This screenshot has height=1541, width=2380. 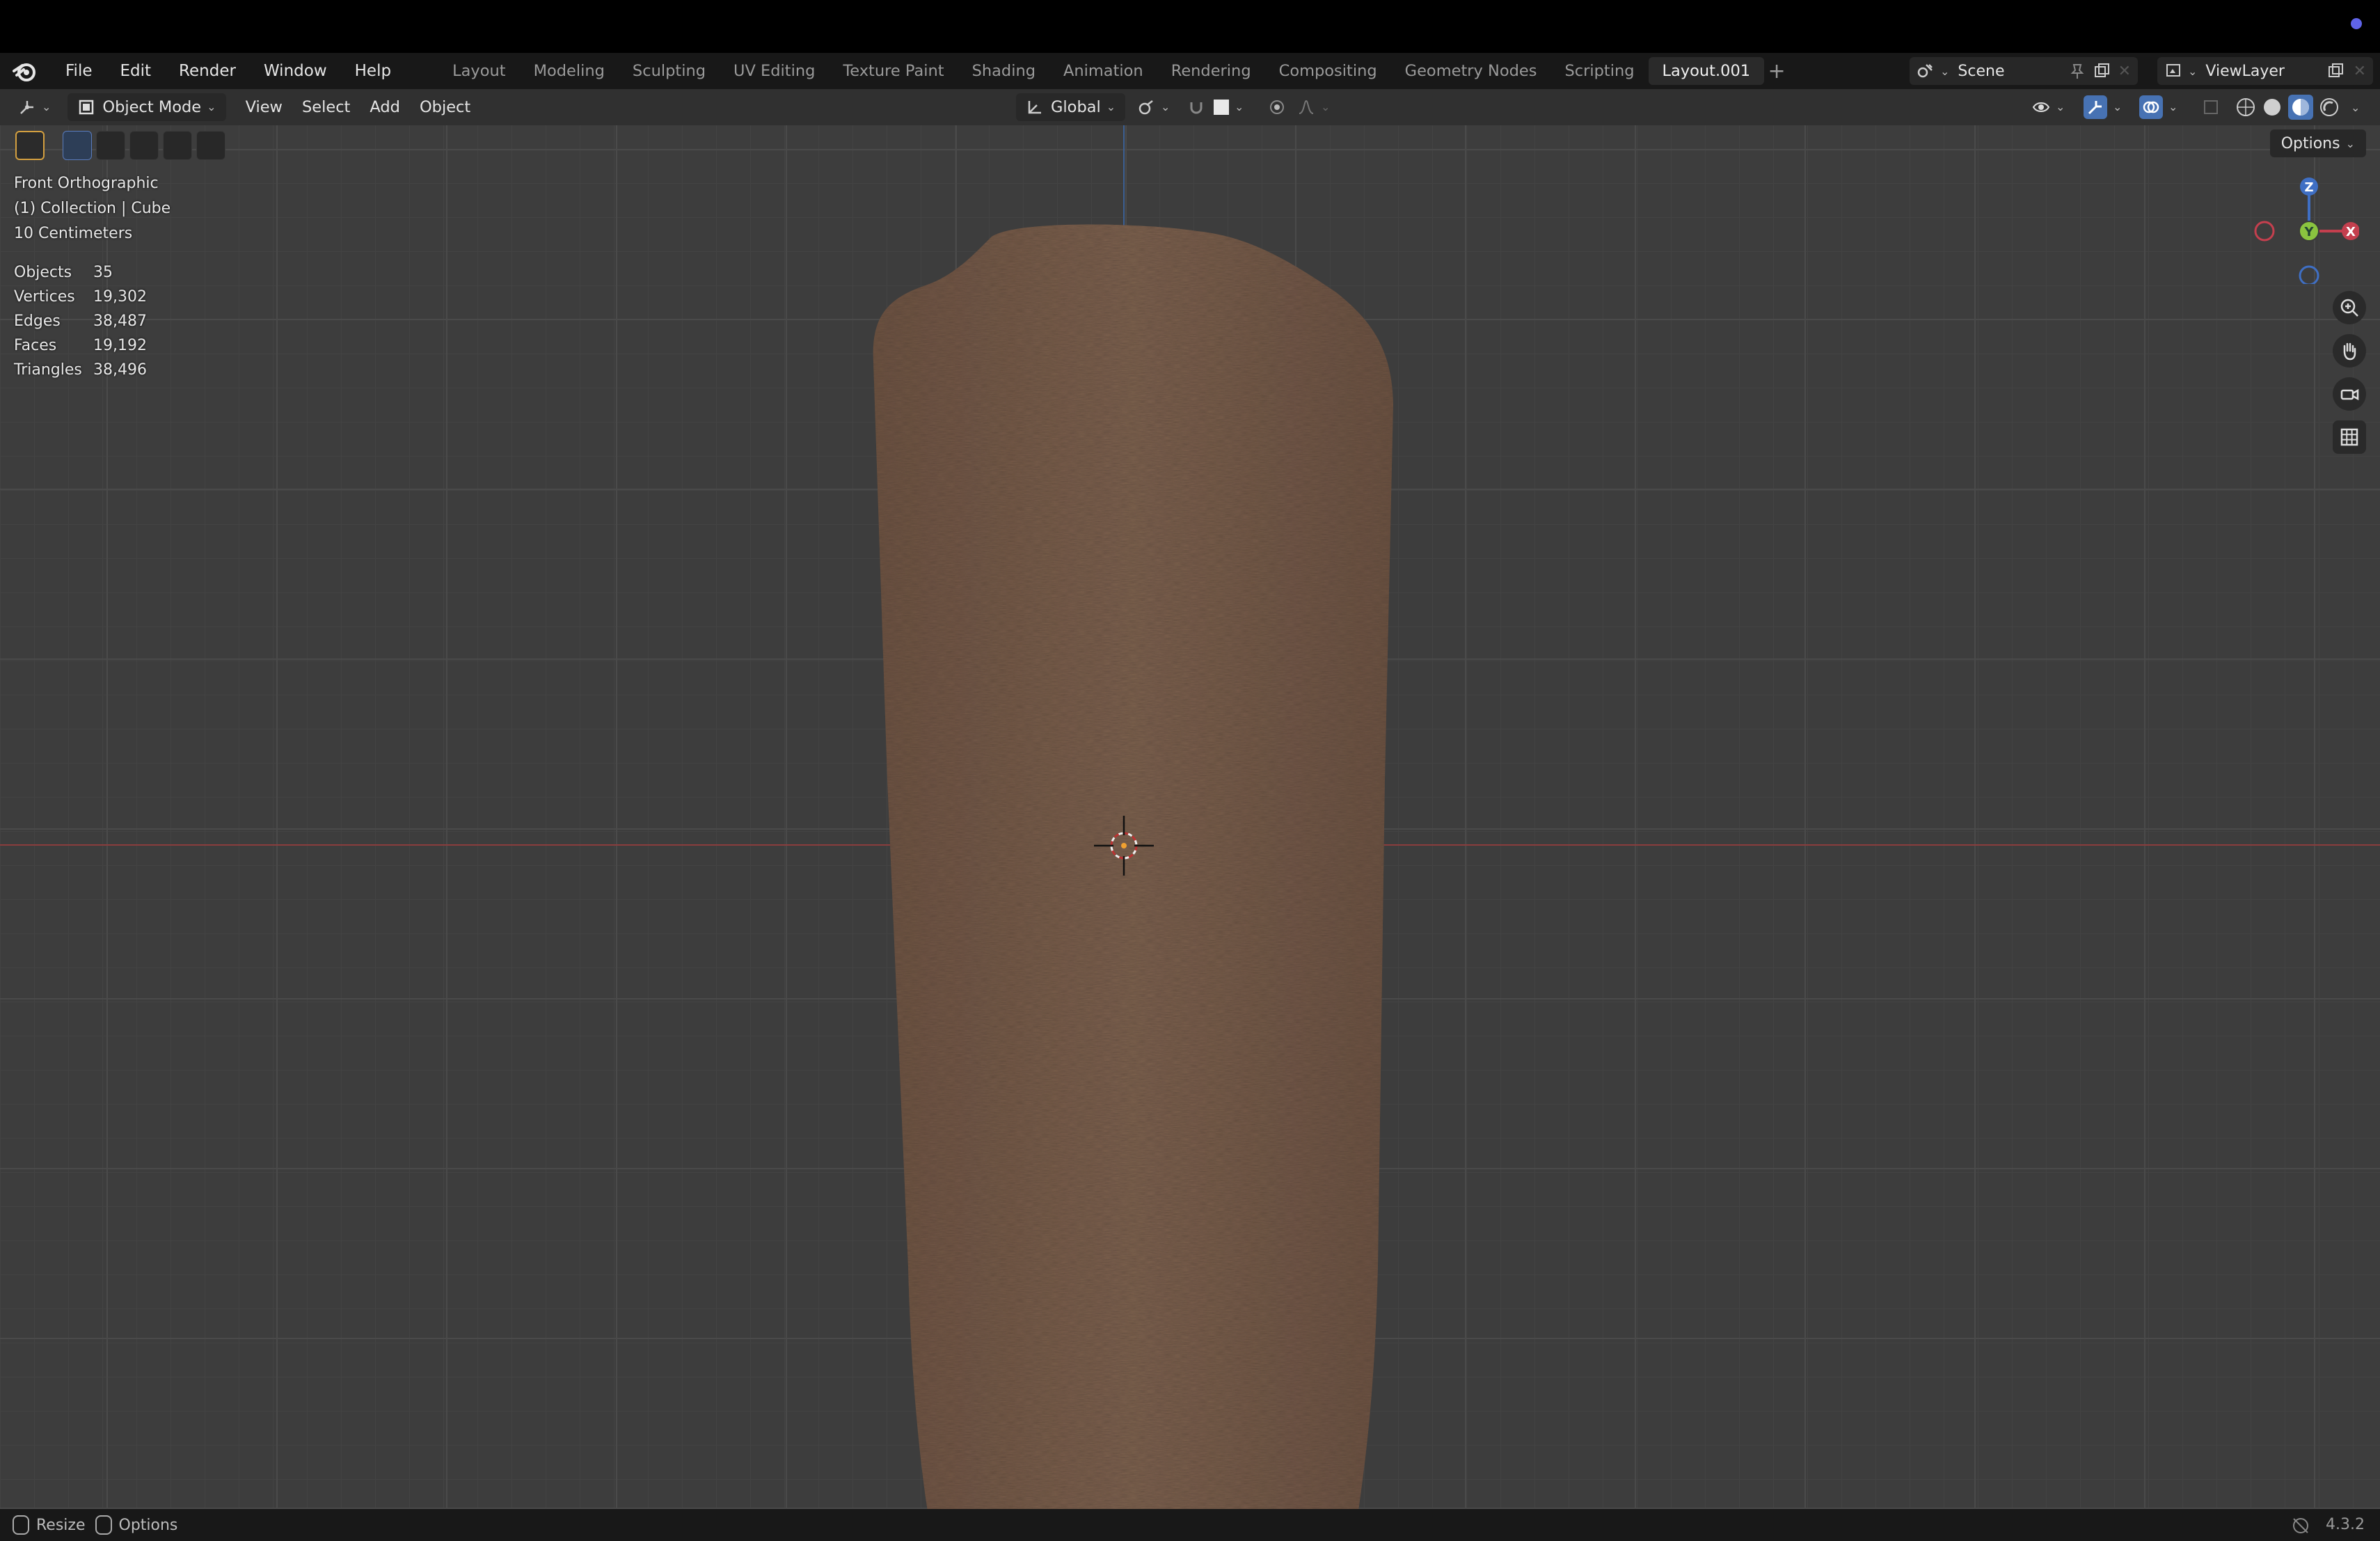 What do you see at coordinates (120, 297) in the screenshot?
I see `stat-value: 19,302` at bounding box center [120, 297].